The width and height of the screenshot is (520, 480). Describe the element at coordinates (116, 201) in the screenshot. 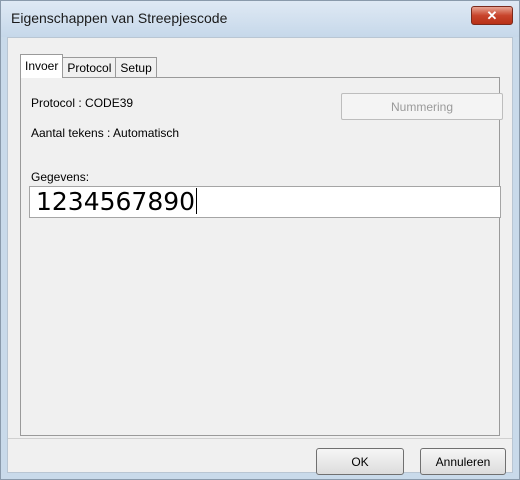

I see `data-input-value: 1234567890` at that location.